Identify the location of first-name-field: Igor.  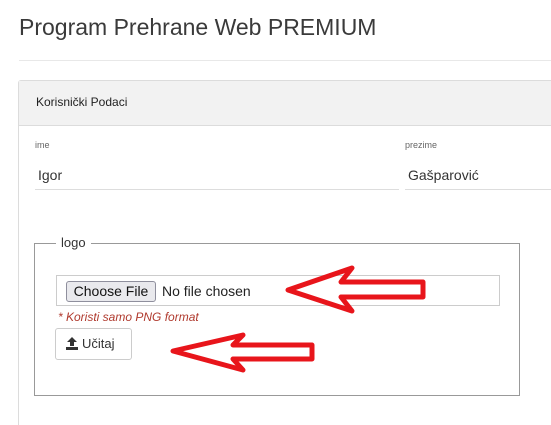
(50, 175).